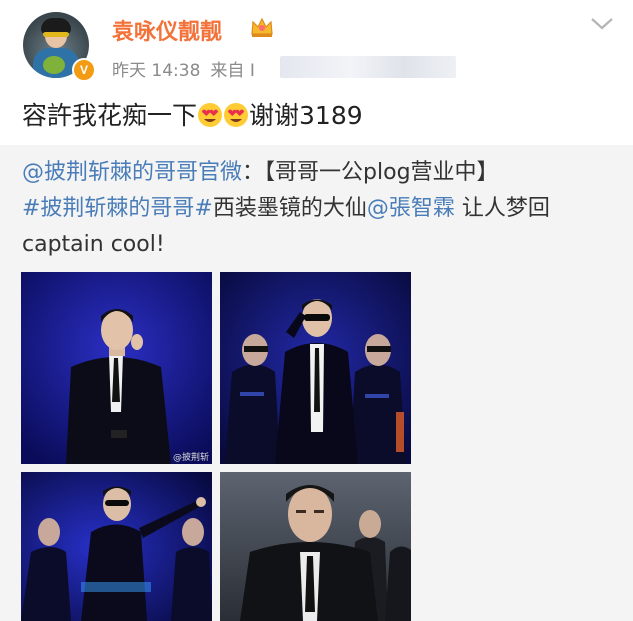 Image resolution: width=633 pixels, height=621 pixels. I want to click on post-text-thanks: 谢谢3189, so click(306, 115).